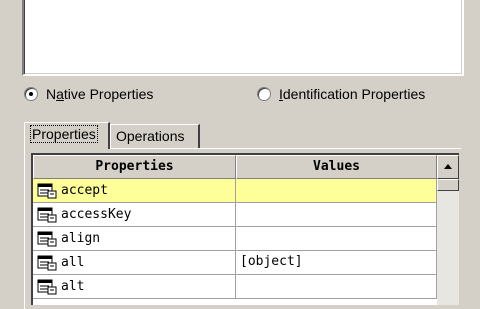  Describe the element at coordinates (134, 191) in the screenshot. I see `property-name-cell: accept` at that location.